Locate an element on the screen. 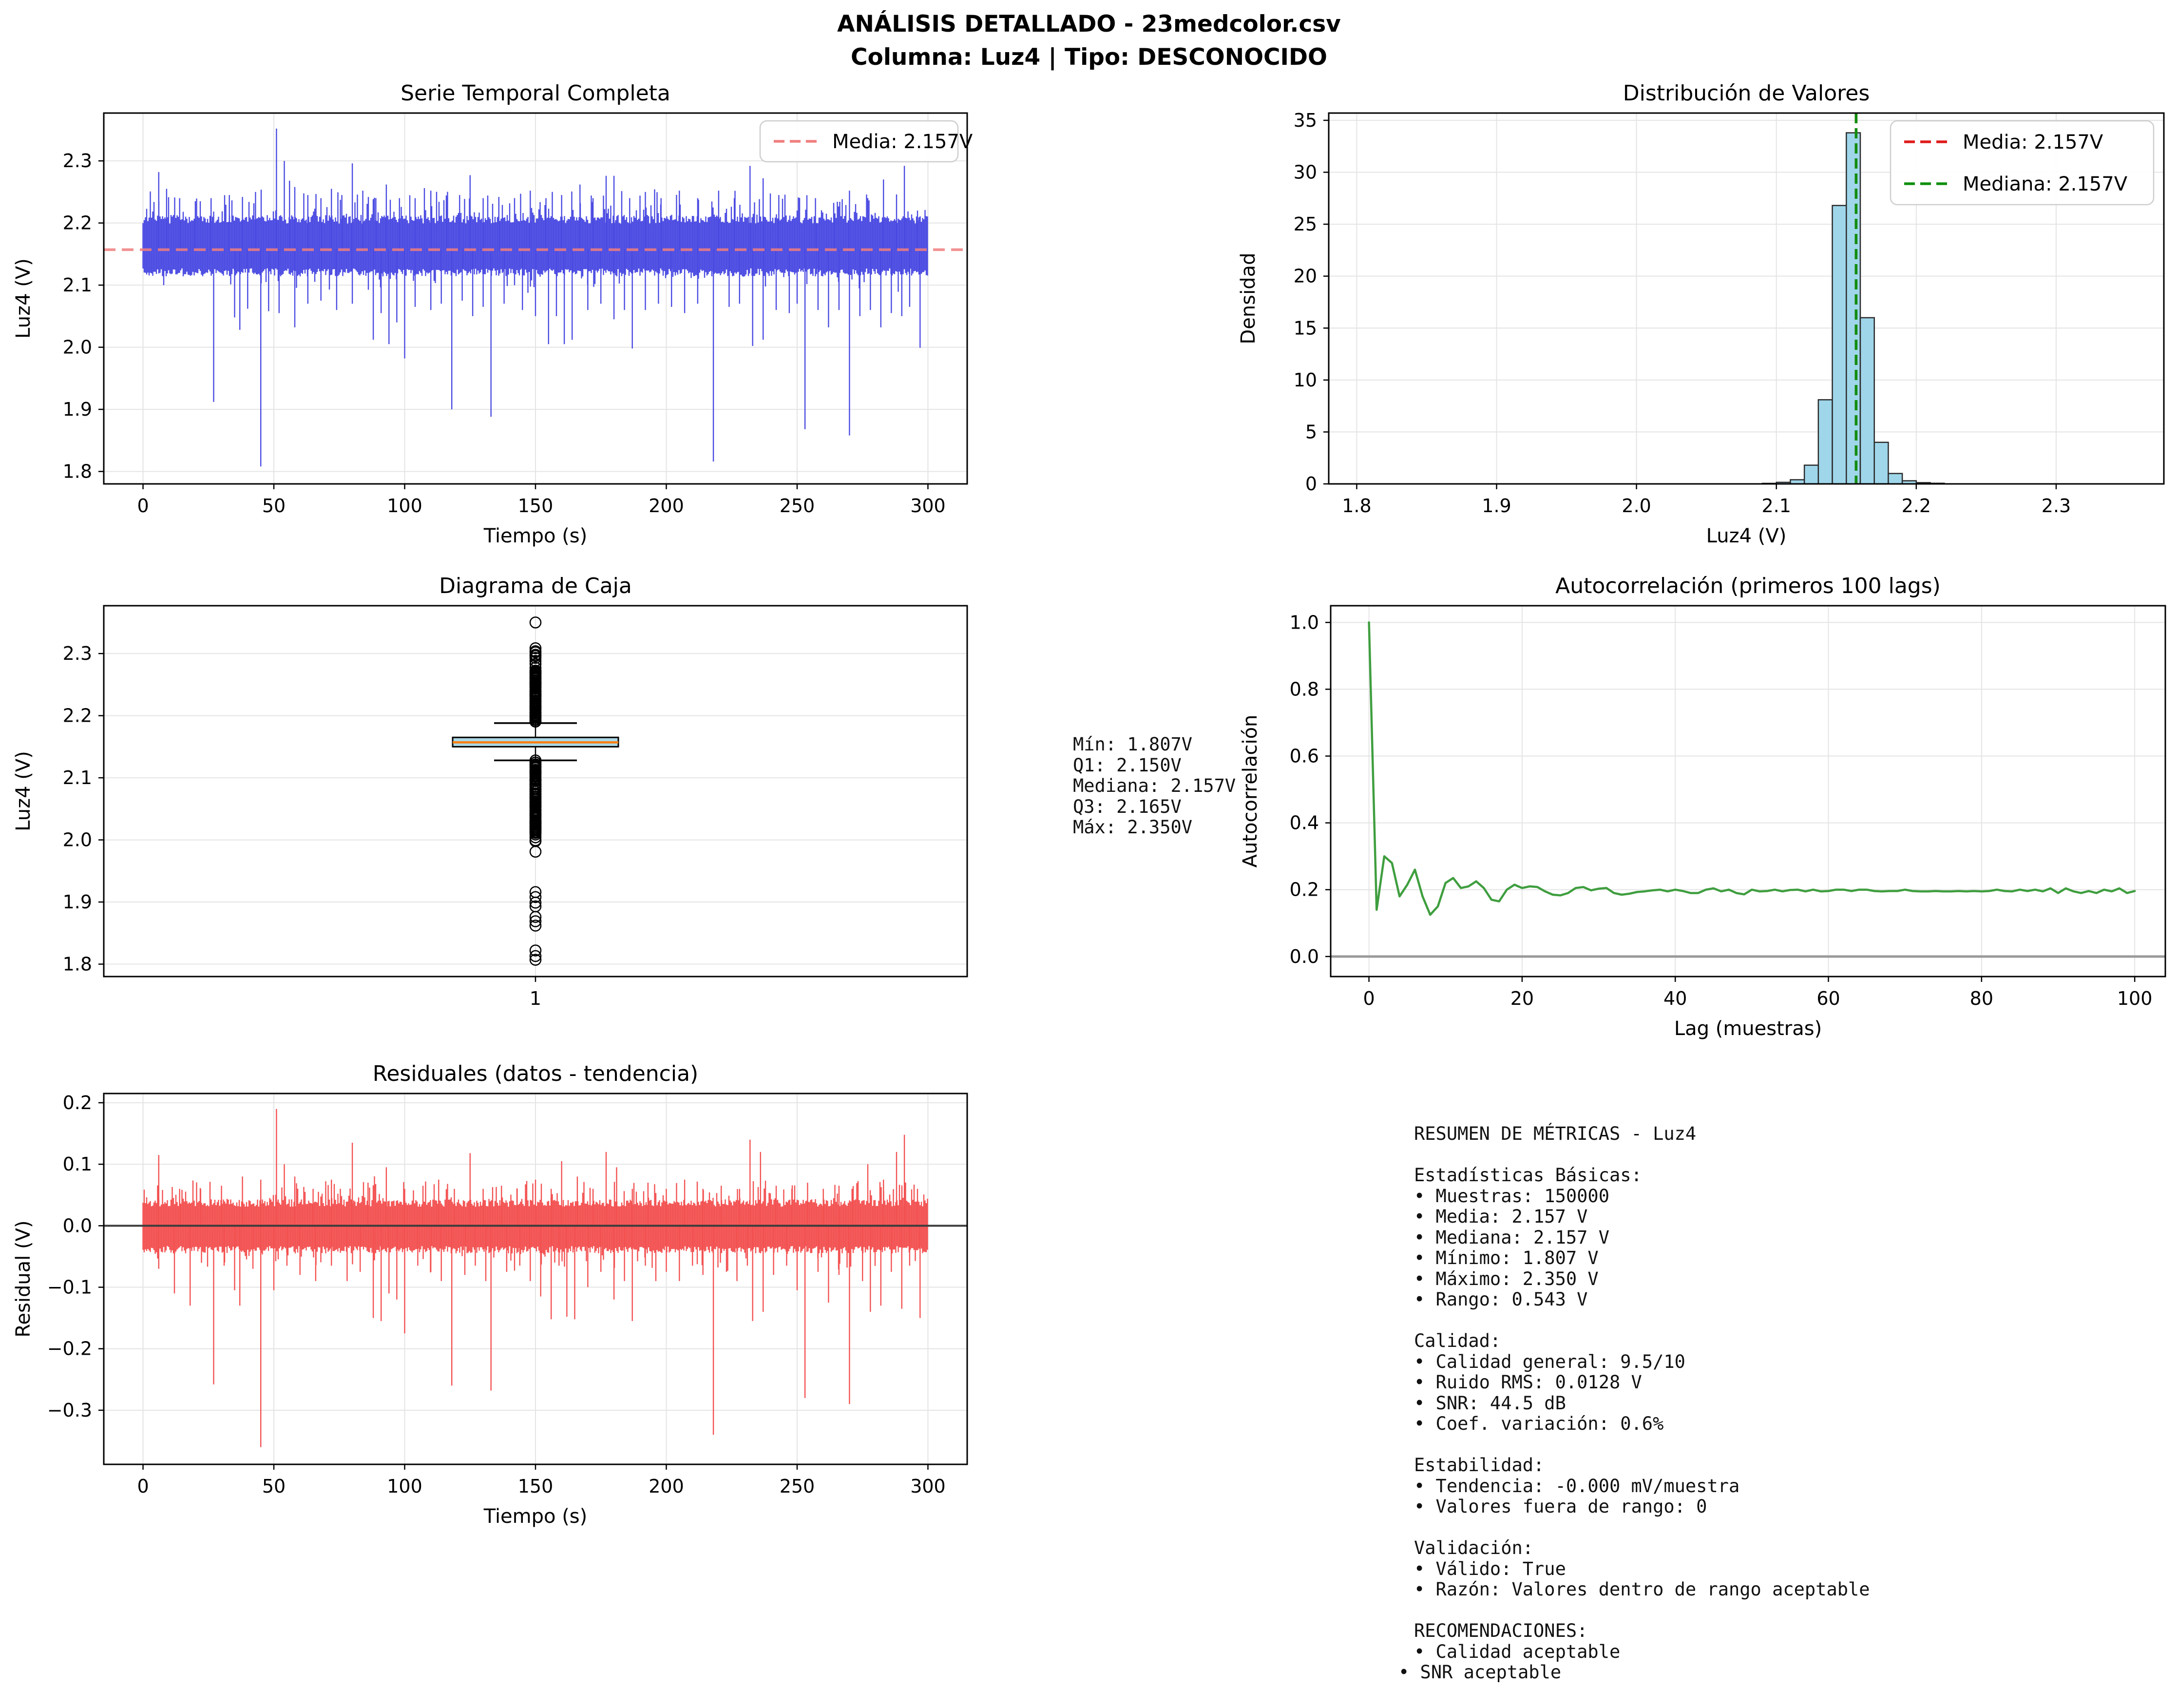 Image resolution: width=2178 pixels, height=1708 pixels. chart-title: Autocorrelación (primeros 100 lags) is located at coordinates (1748, 586).